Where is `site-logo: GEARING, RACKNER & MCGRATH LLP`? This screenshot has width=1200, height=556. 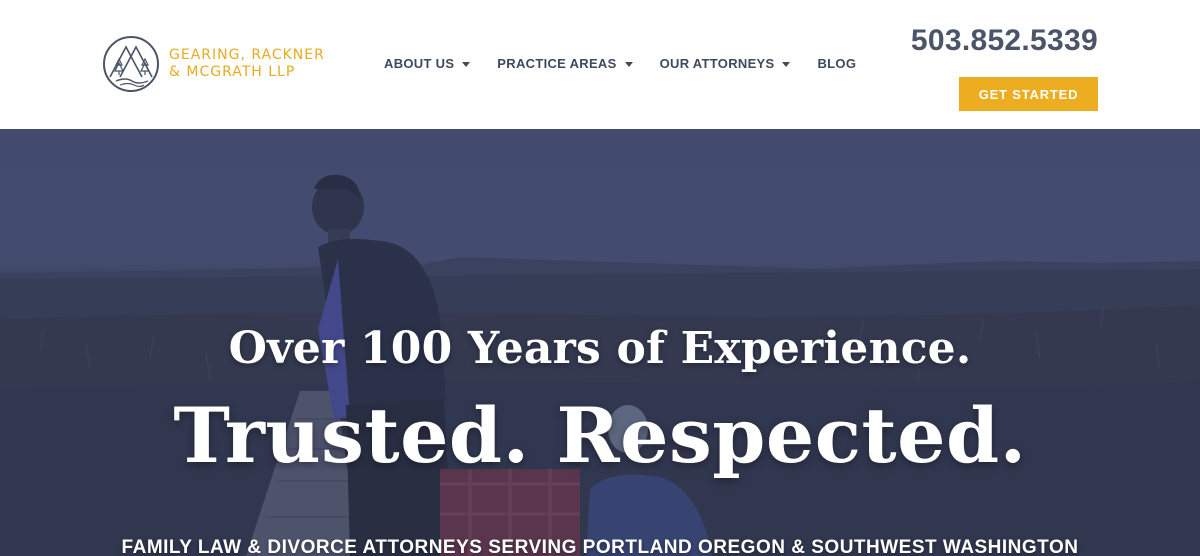 site-logo: GEARING, RACKNER & MCGRATH LLP is located at coordinates (213, 64).